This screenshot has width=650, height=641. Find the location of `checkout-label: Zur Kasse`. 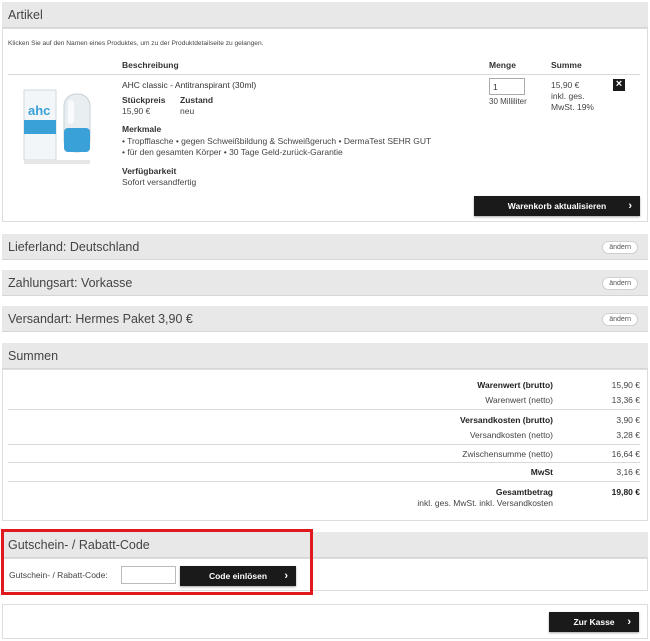

checkout-label: Zur Kasse is located at coordinates (594, 622).